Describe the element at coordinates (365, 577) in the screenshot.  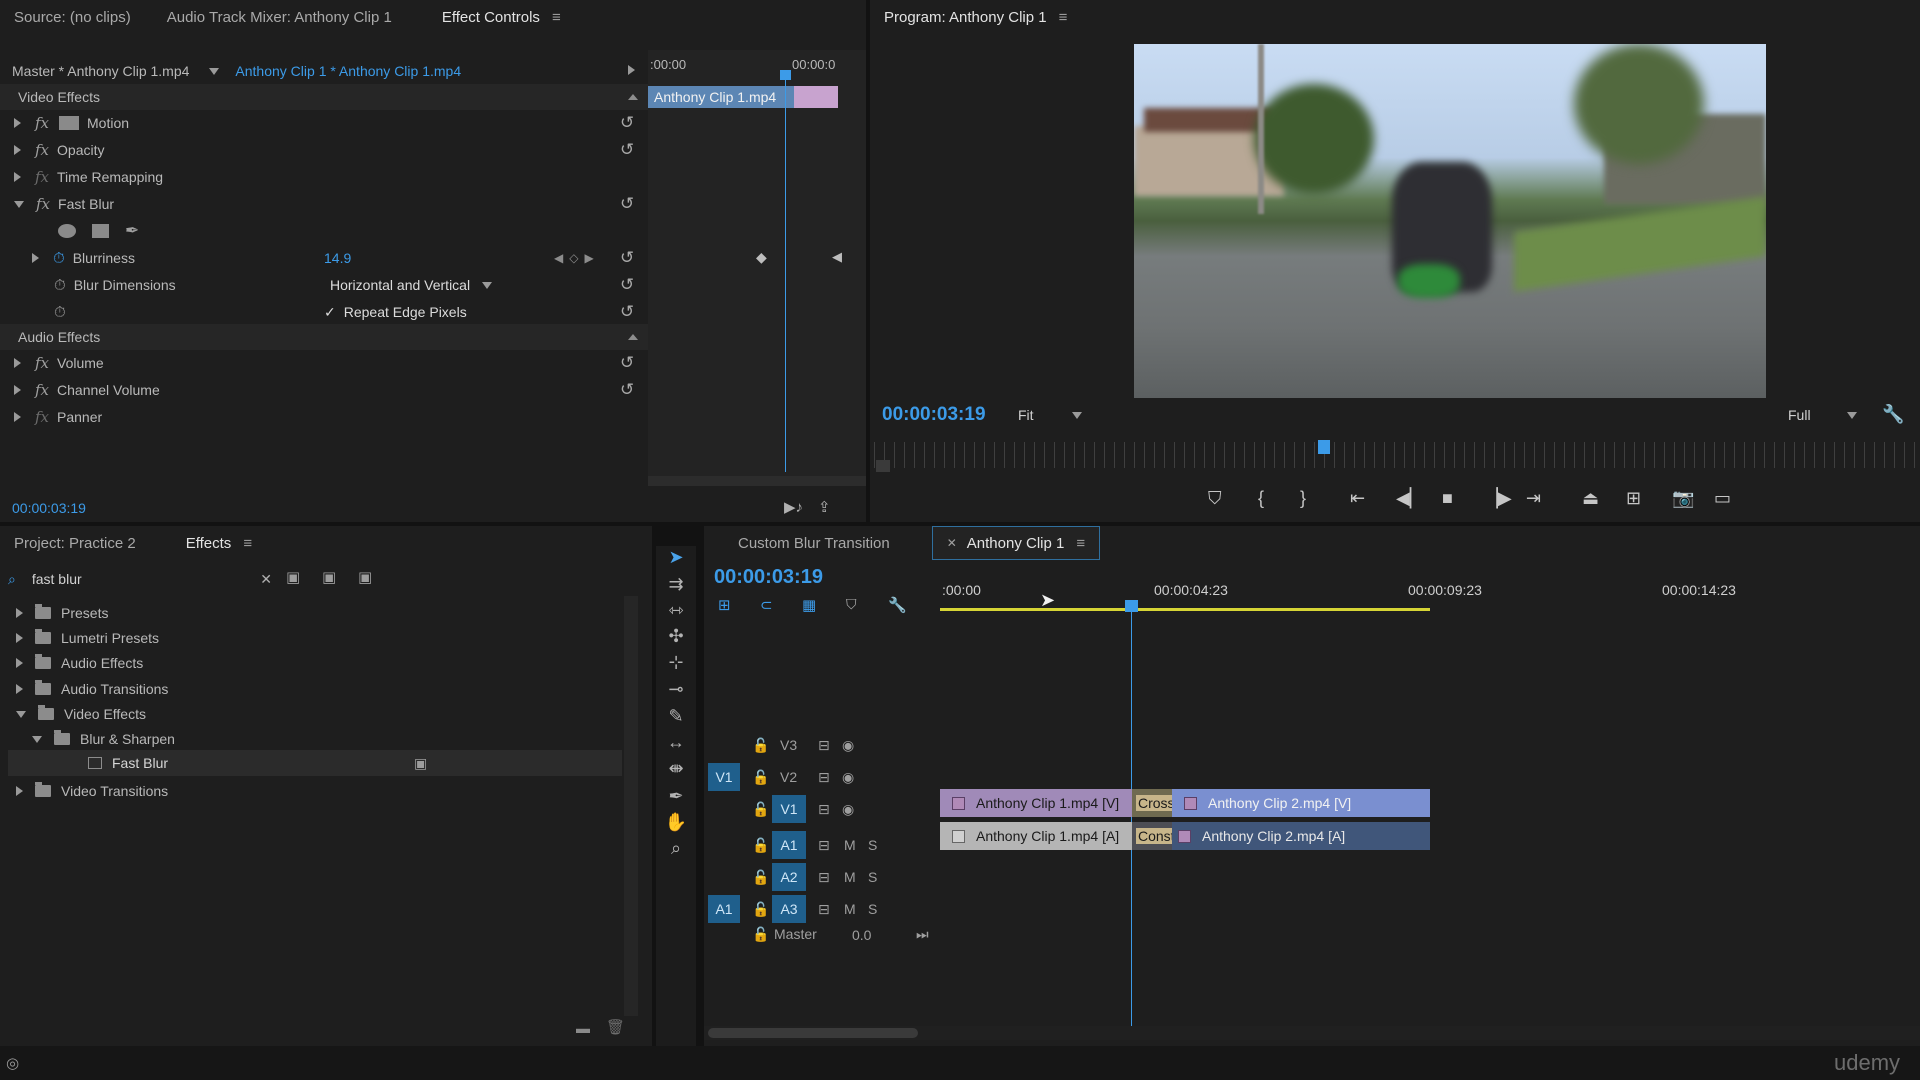
I see `yuv-effects-icon: ▣` at that location.